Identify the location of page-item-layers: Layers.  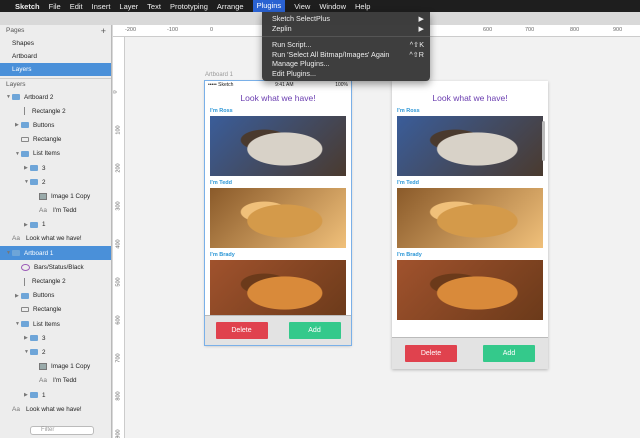
(55, 69).